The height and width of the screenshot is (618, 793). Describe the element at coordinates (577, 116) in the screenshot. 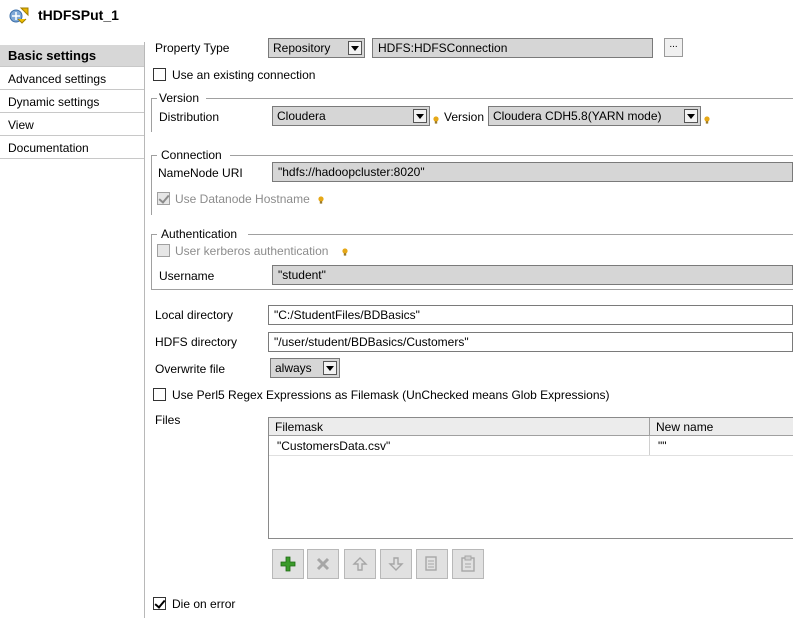

I see `version-value: Cloudera CDH5.8(YARN mode)` at that location.